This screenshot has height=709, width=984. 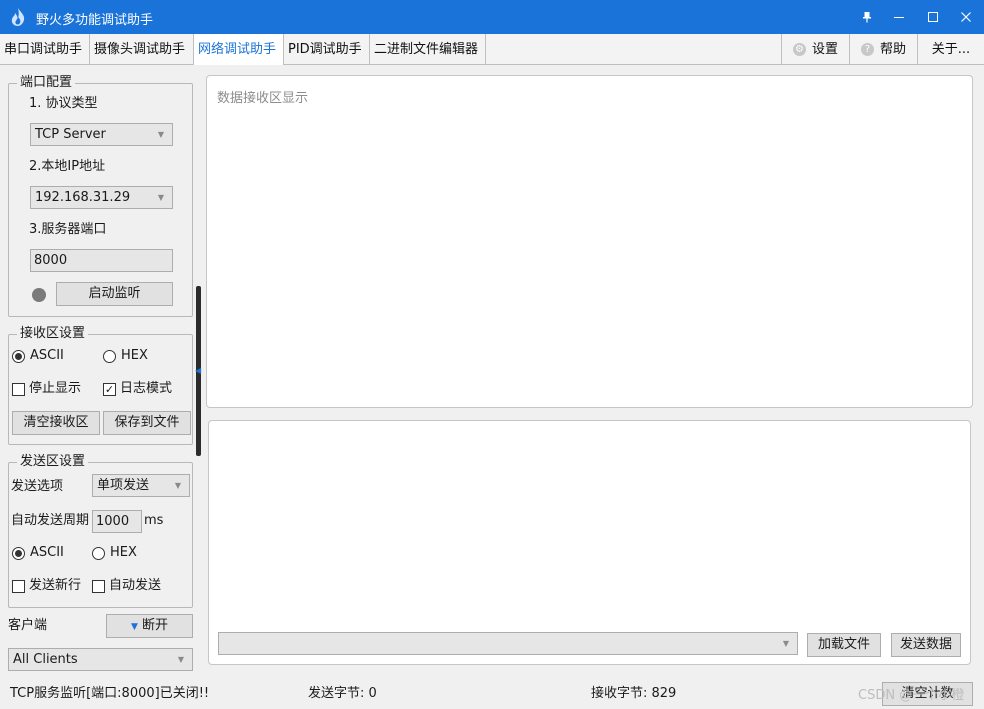 What do you see at coordinates (142, 49) in the screenshot?
I see `tab-camera: 摄像头调试助手` at bounding box center [142, 49].